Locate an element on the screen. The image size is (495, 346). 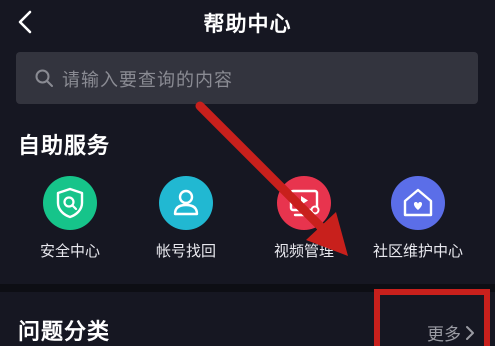
service-security-center: 安全中心 is located at coordinates (70, 219).